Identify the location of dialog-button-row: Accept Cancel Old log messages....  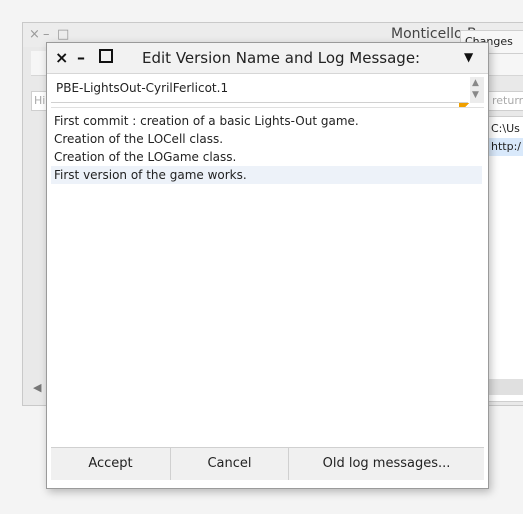
(267, 463).